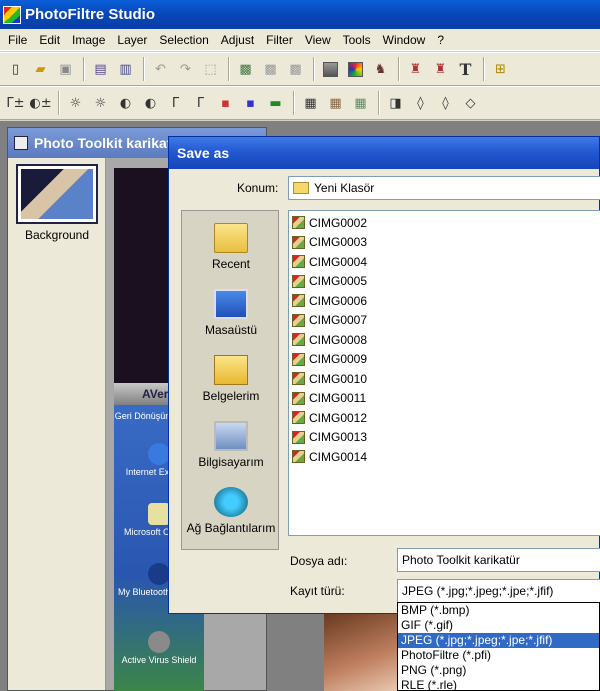  I want to click on open-folder-icon: ▰, so click(40, 69).